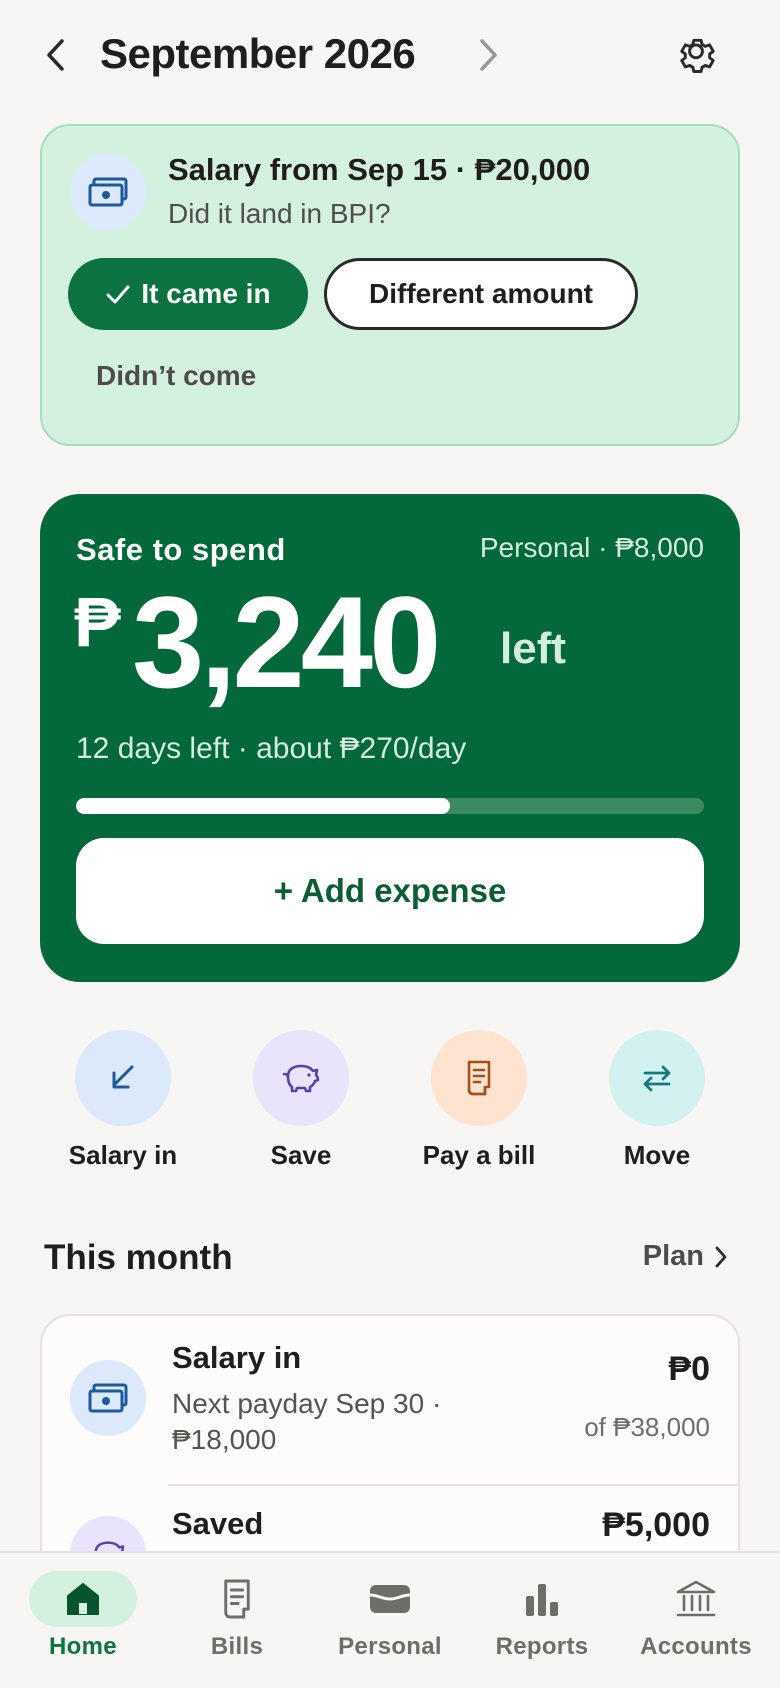 Image resolution: width=780 pixels, height=1688 pixels. What do you see at coordinates (123, 1078) in the screenshot?
I see `arrow-down-left-icon` at bounding box center [123, 1078].